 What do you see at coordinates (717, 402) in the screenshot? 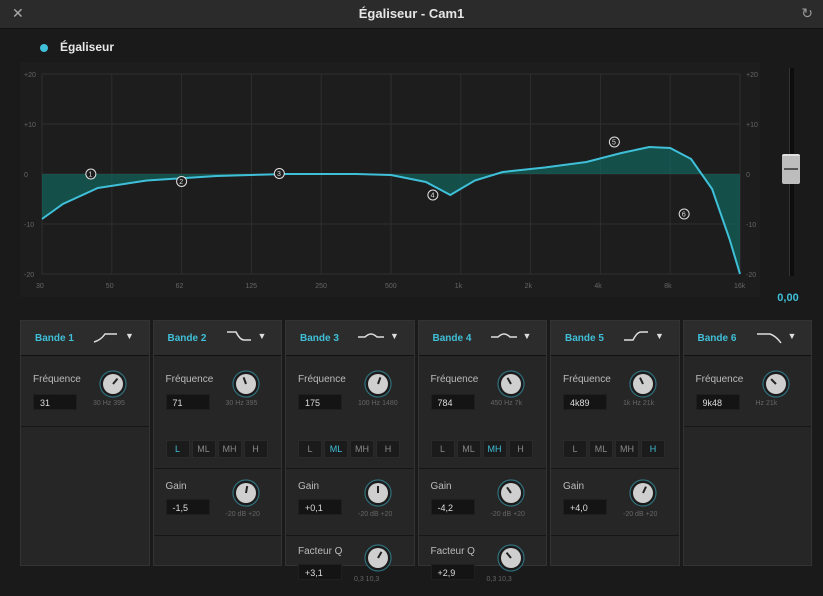
I see `frequency-value: 9k48` at bounding box center [717, 402].